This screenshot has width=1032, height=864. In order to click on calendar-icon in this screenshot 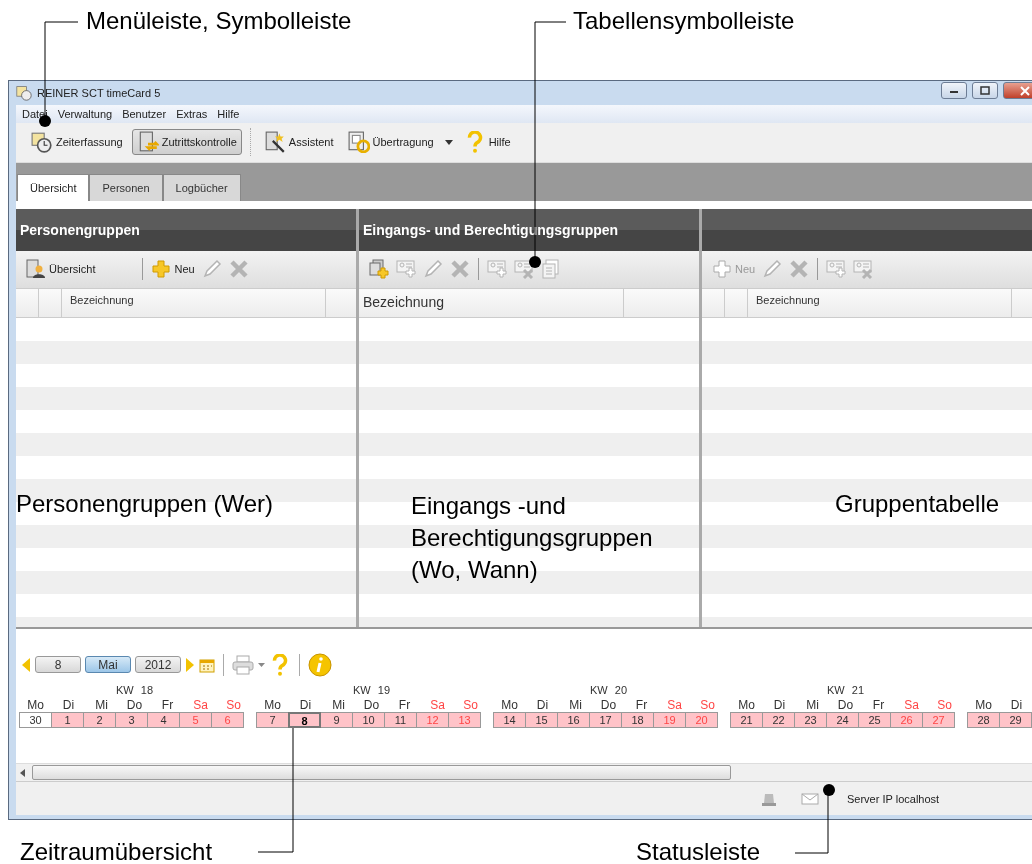, I will do `click(207, 664)`.